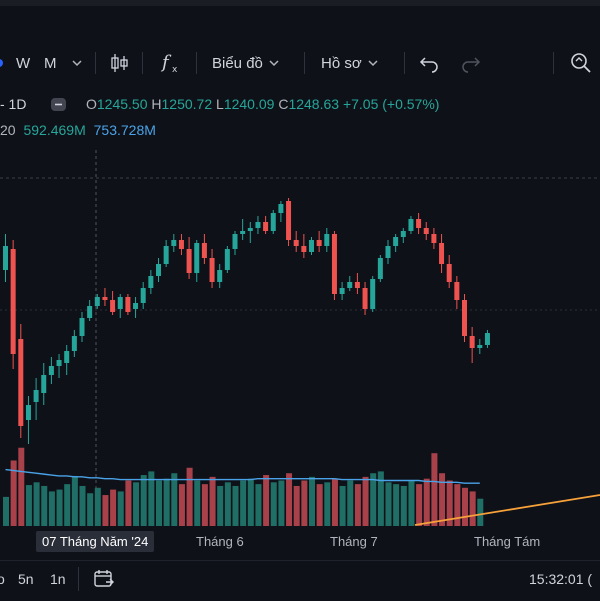 This screenshot has width=600, height=601. I want to click on interval-dot-icon, so click(3, 63).